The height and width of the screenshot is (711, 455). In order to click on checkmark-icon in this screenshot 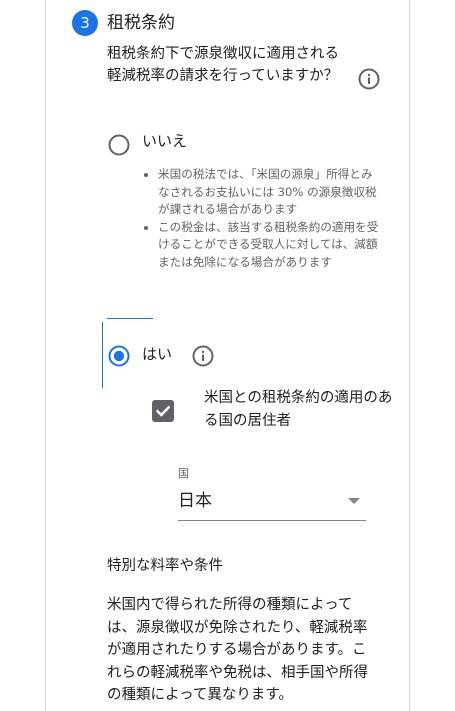, I will do `click(163, 411)`.